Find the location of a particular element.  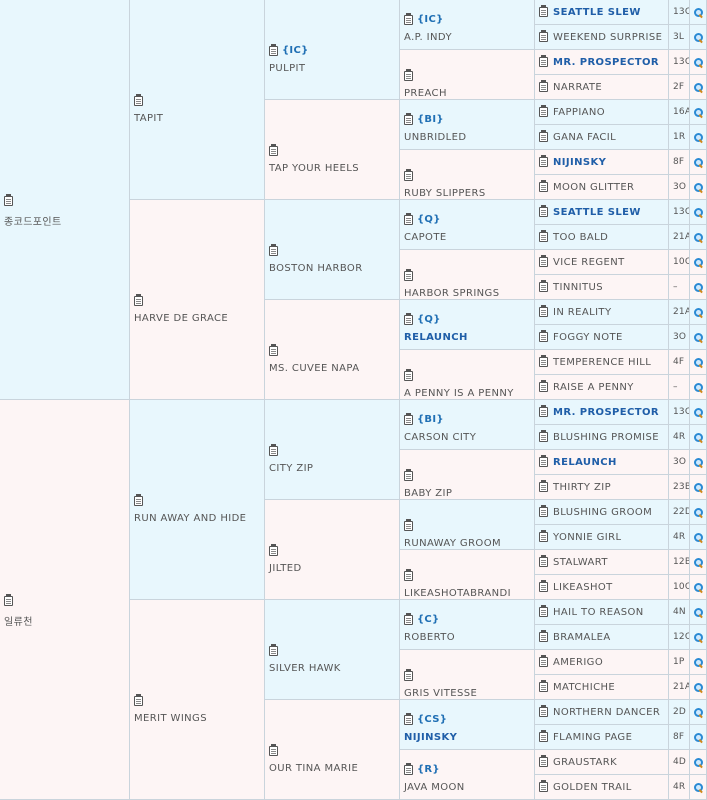

gen4-horse-name-link: NIJINSKY is located at coordinates (430, 737).